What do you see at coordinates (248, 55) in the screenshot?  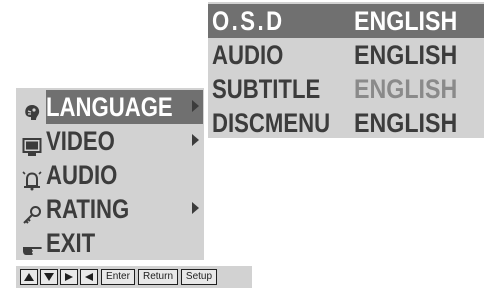 I see `submenu-key: AUDIO` at bounding box center [248, 55].